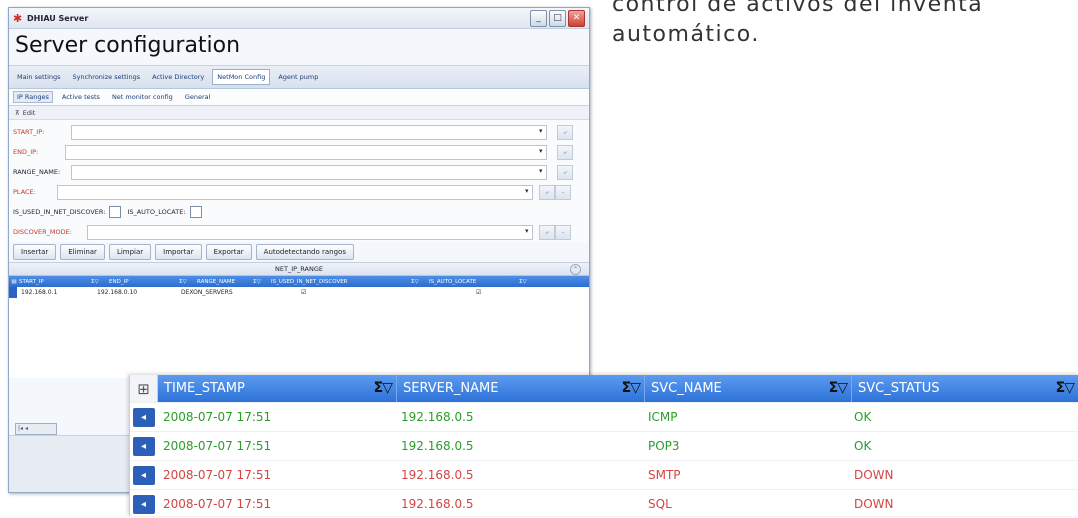 Image resolution: width=1078 pixels, height=518 pixels. What do you see at coordinates (13, 292) in the screenshot?
I see `row-selector` at bounding box center [13, 292].